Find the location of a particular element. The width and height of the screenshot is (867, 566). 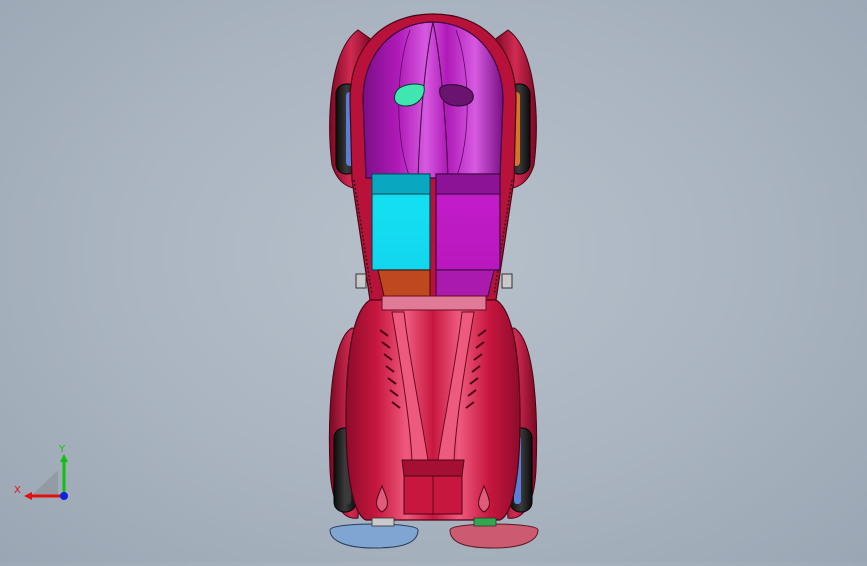

x-axis-label: X is located at coordinates (17, 490).